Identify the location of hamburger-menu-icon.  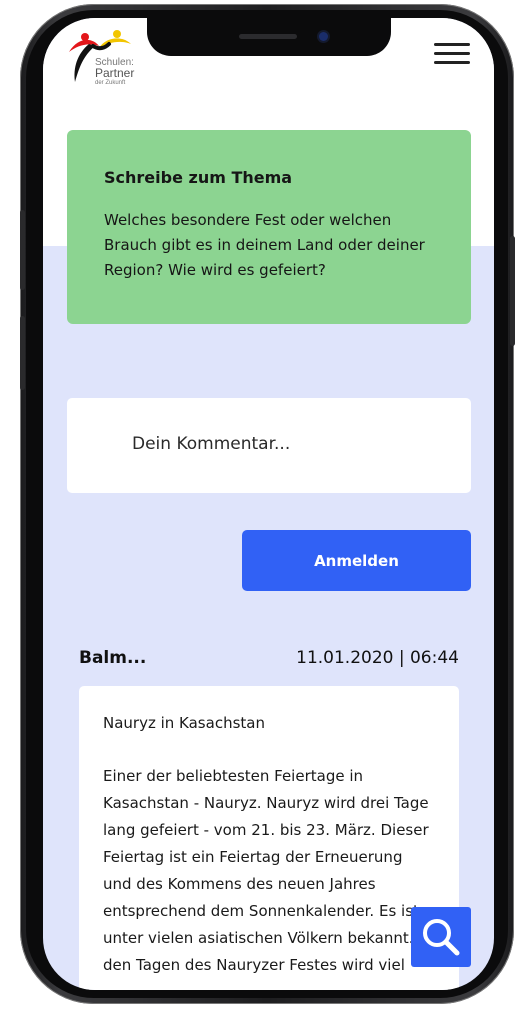
(452, 55).